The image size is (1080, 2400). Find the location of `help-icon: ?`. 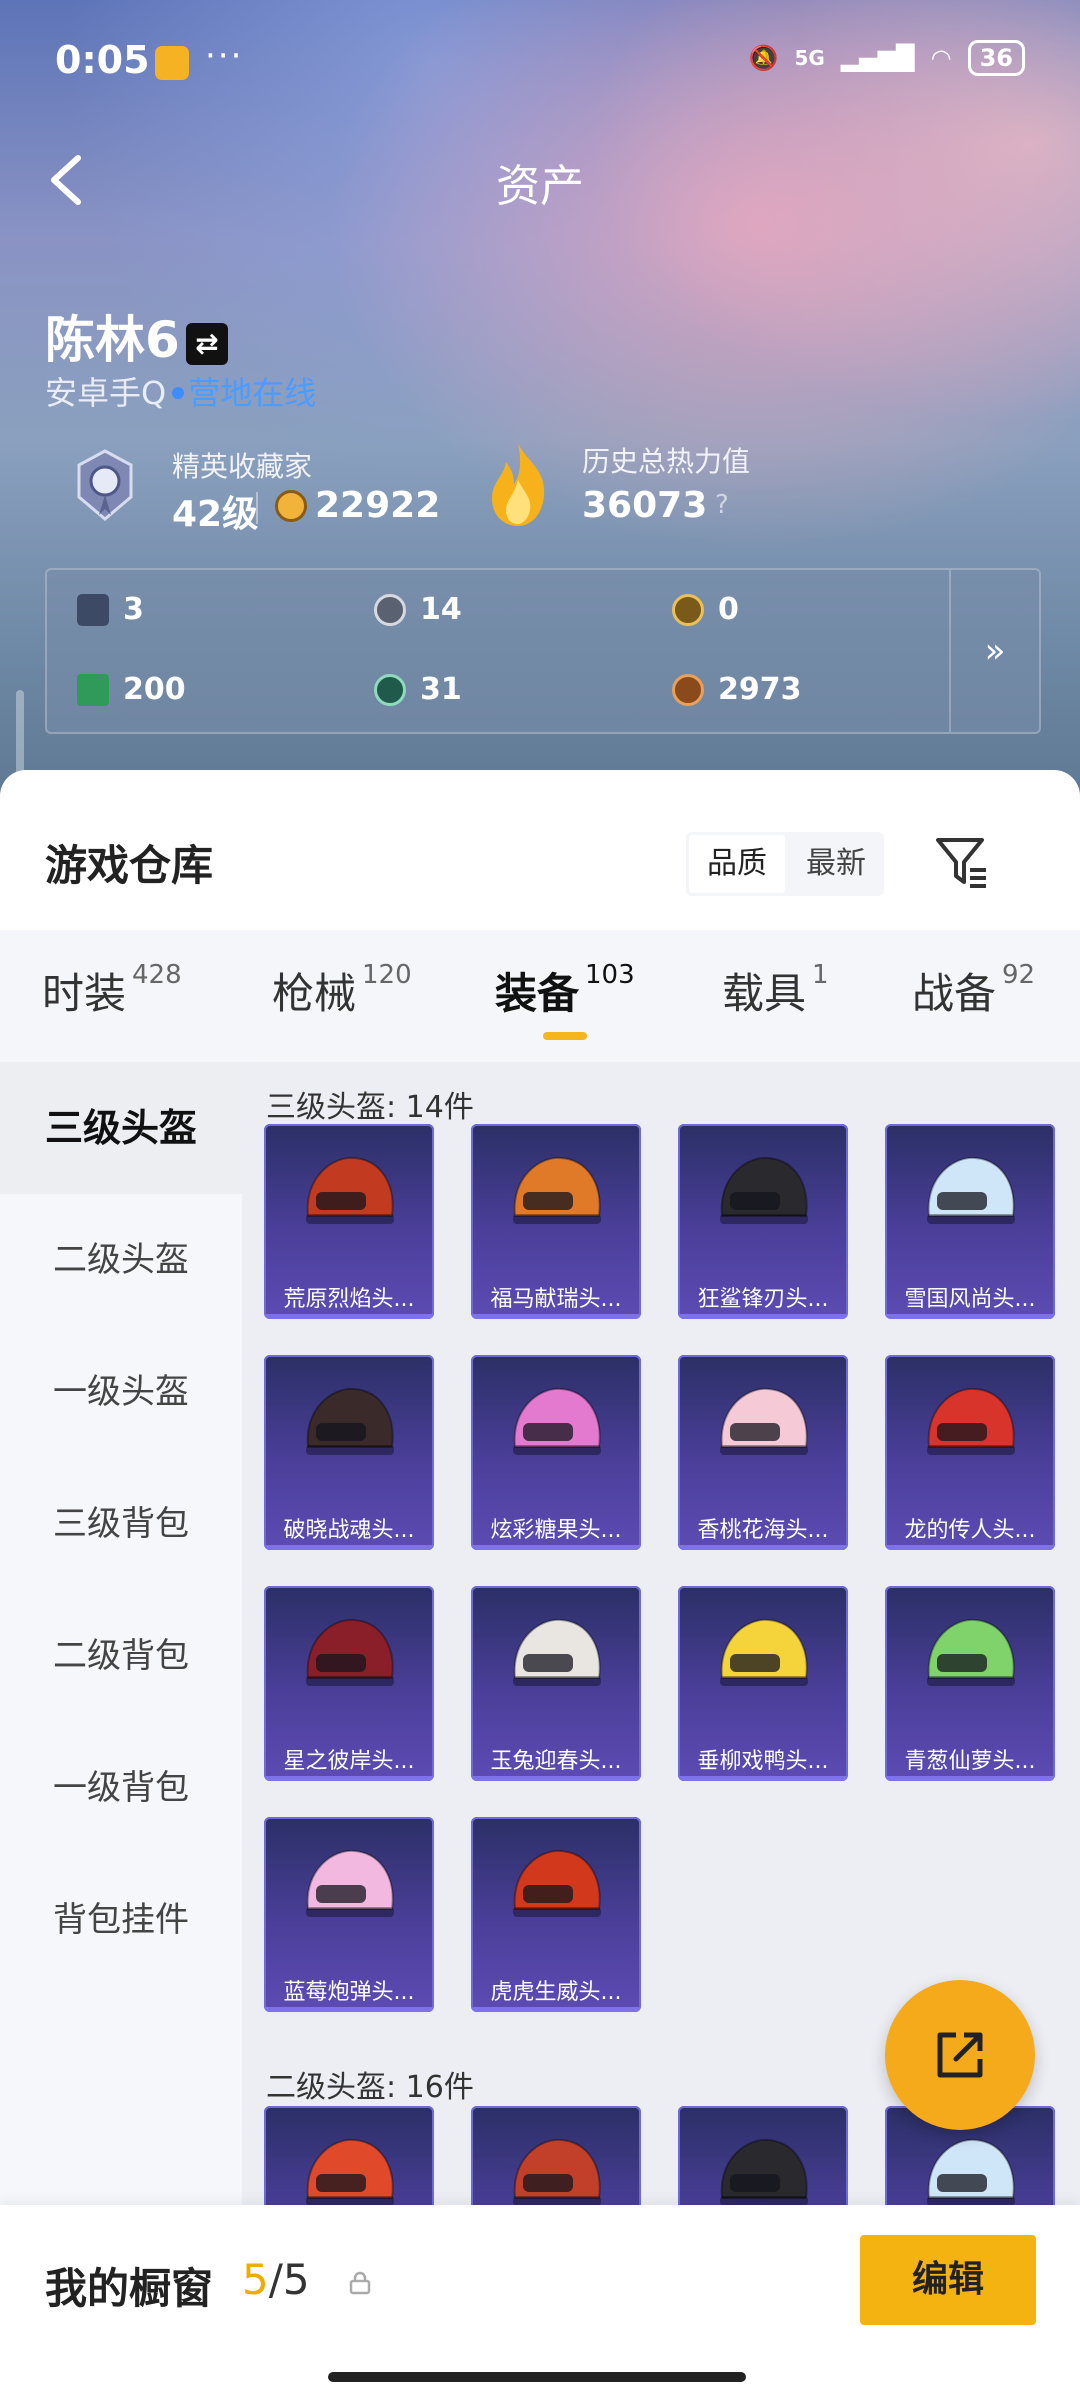

help-icon: ? is located at coordinates (722, 505).